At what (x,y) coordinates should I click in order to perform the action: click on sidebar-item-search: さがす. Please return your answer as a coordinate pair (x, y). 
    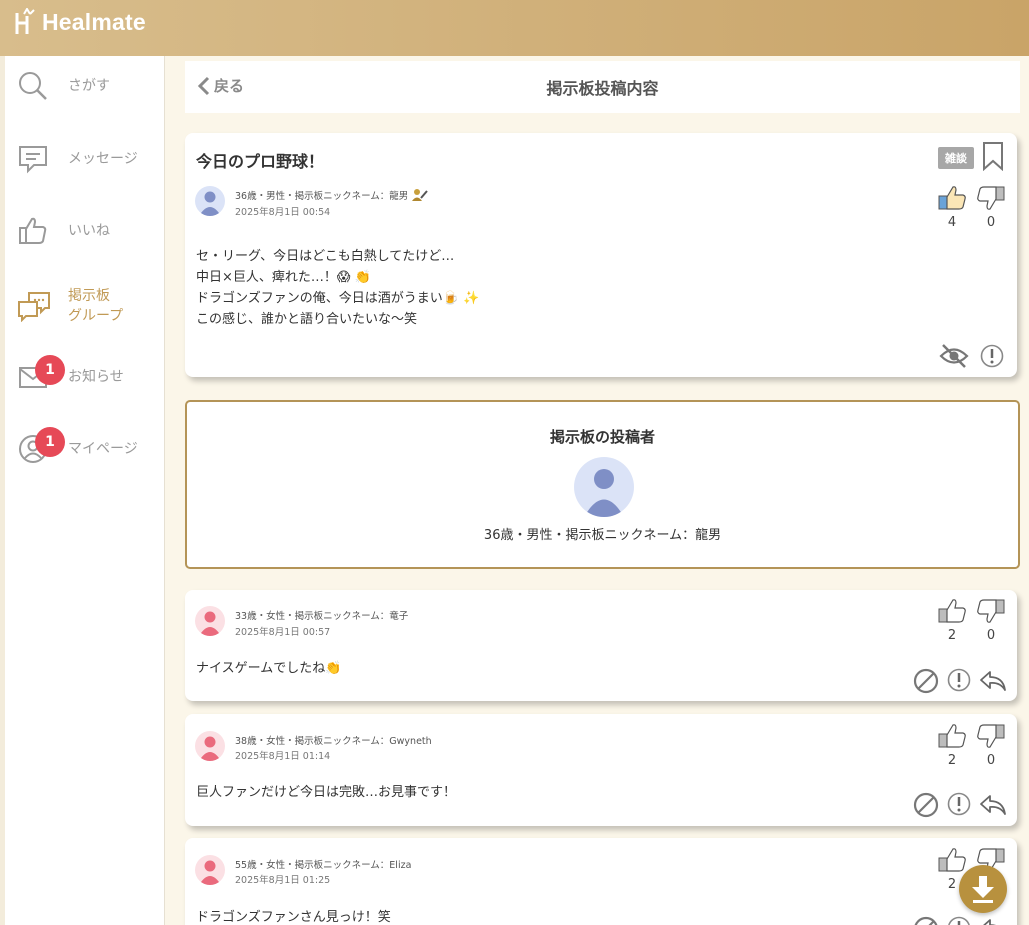
    Looking at the image, I should click on (92, 86).